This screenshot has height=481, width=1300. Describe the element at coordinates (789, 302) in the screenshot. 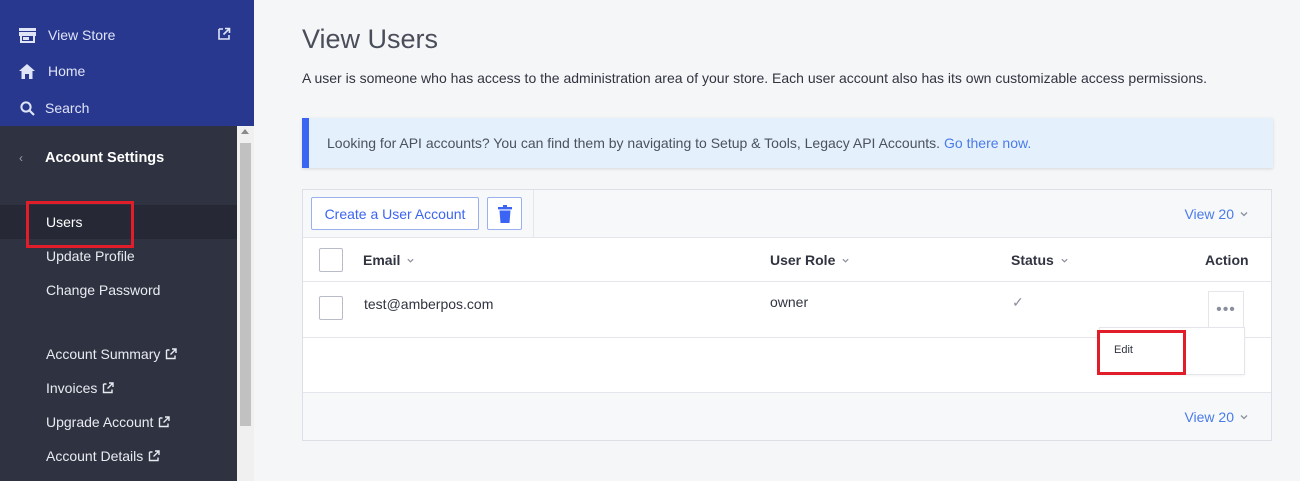

I see `user-role: owner` at that location.